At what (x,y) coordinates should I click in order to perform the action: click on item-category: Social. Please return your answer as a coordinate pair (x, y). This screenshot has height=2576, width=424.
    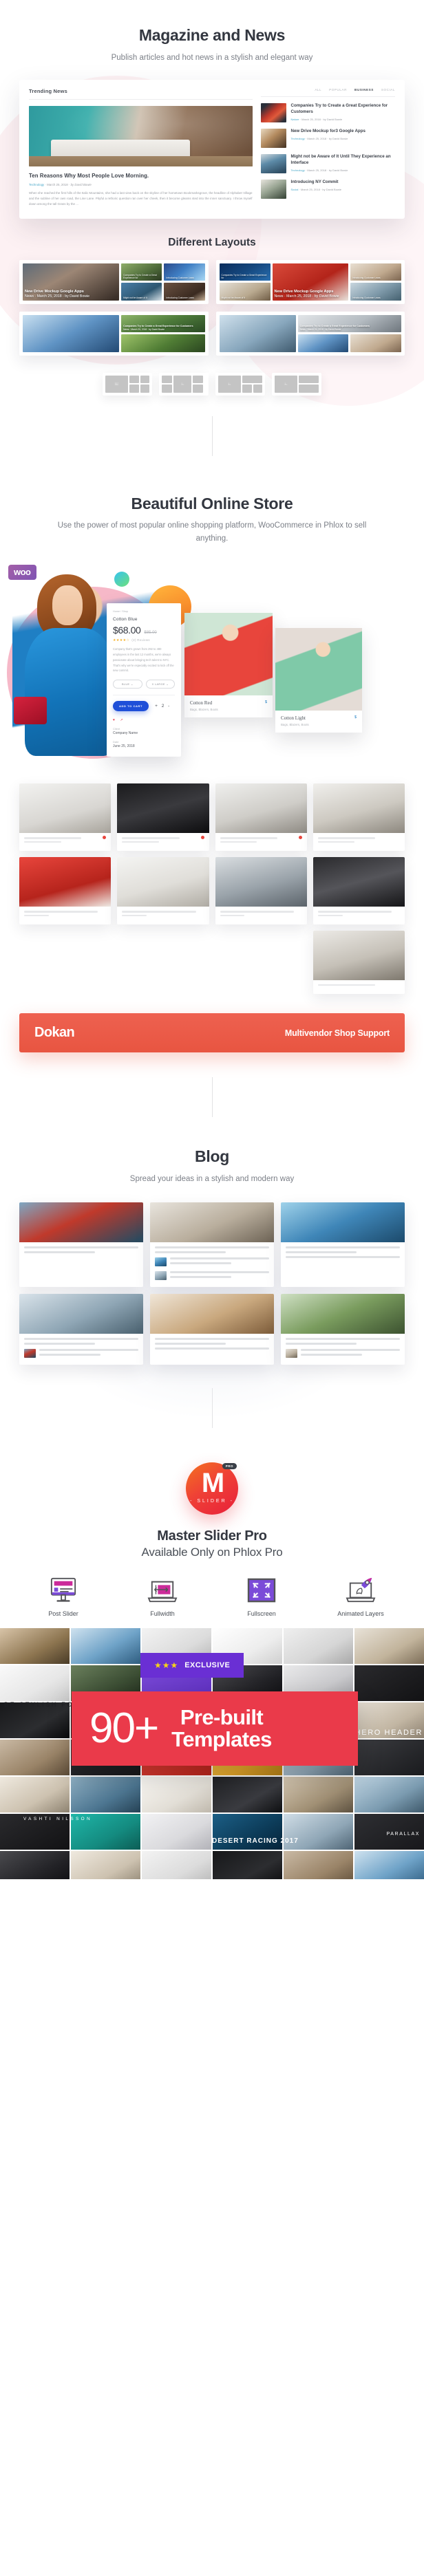
    Looking at the image, I should click on (294, 189).